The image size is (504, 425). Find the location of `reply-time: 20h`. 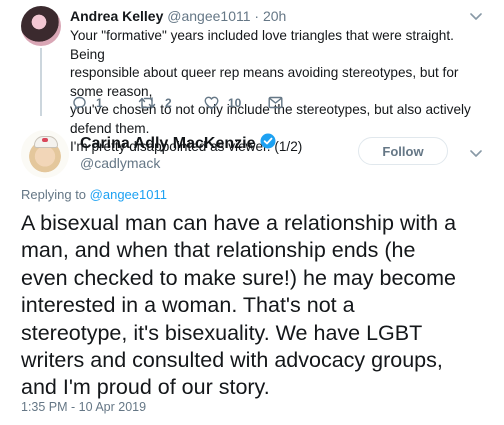

reply-time: 20h is located at coordinates (274, 16).